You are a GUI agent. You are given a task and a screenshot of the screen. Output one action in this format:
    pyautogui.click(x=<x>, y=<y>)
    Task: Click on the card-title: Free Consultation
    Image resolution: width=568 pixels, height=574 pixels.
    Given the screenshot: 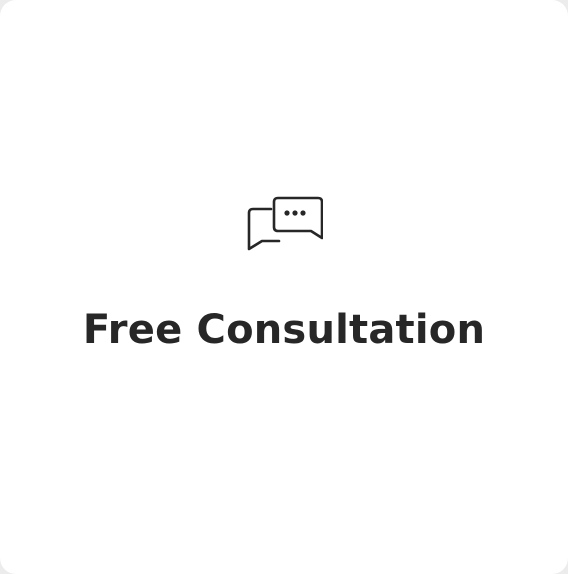 What is the action you would take?
    pyautogui.click(x=284, y=330)
    